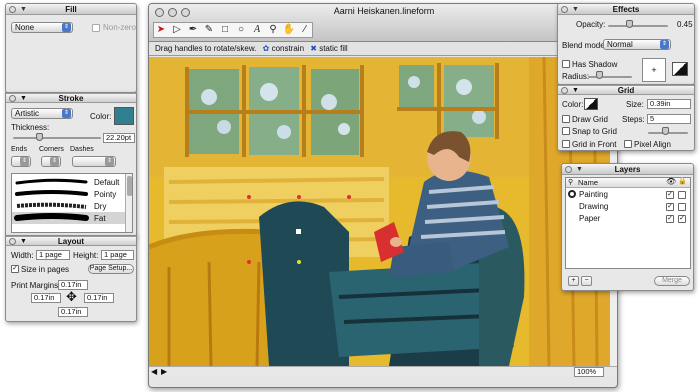 The image size is (700, 392). What do you see at coordinates (128, 203) in the screenshot?
I see `brush-list-scrollbar` at bounding box center [128, 203].